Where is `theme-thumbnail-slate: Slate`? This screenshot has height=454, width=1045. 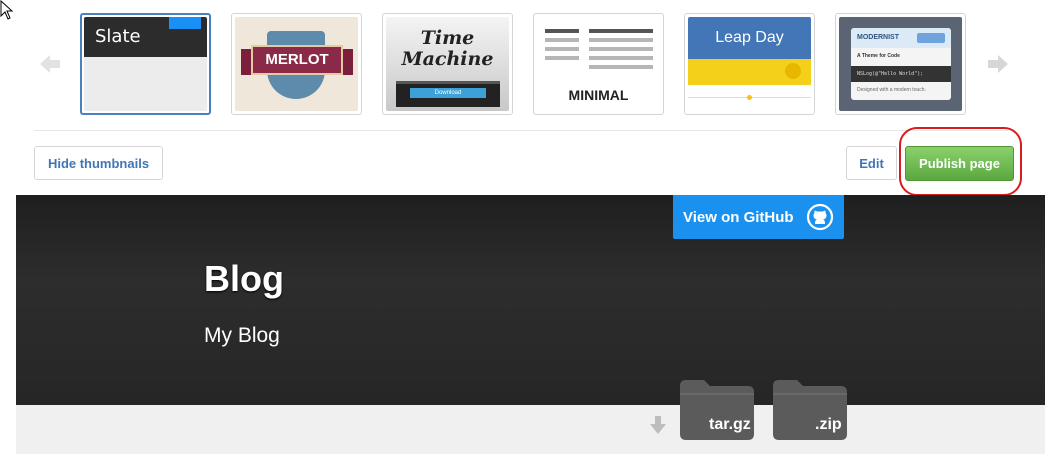 theme-thumbnail-slate: Slate is located at coordinates (145, 64).